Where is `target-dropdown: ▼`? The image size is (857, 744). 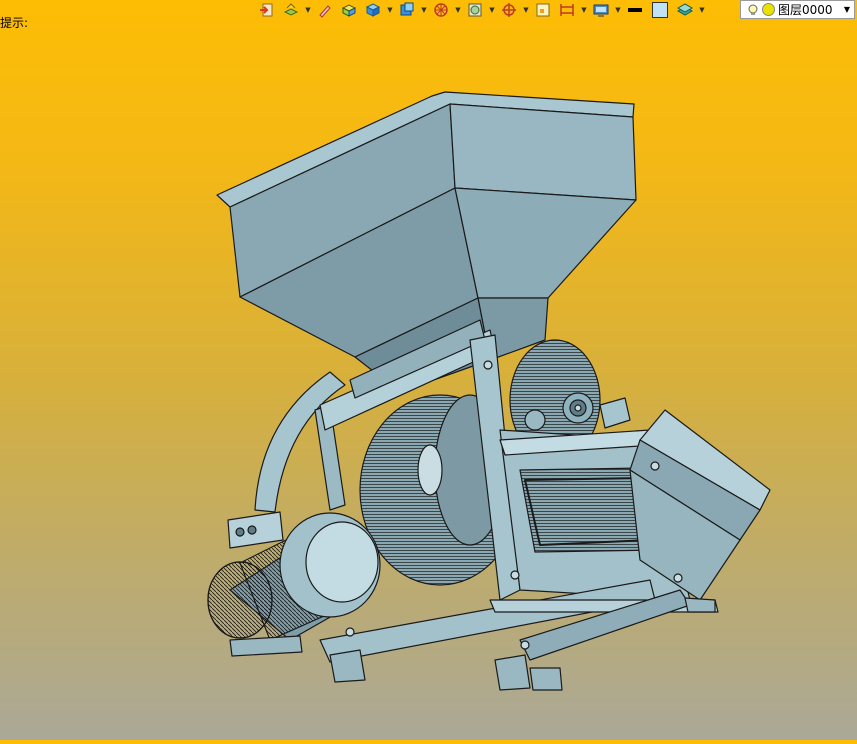 target-dropdown: ▼ is located at coordinates (526, 10).